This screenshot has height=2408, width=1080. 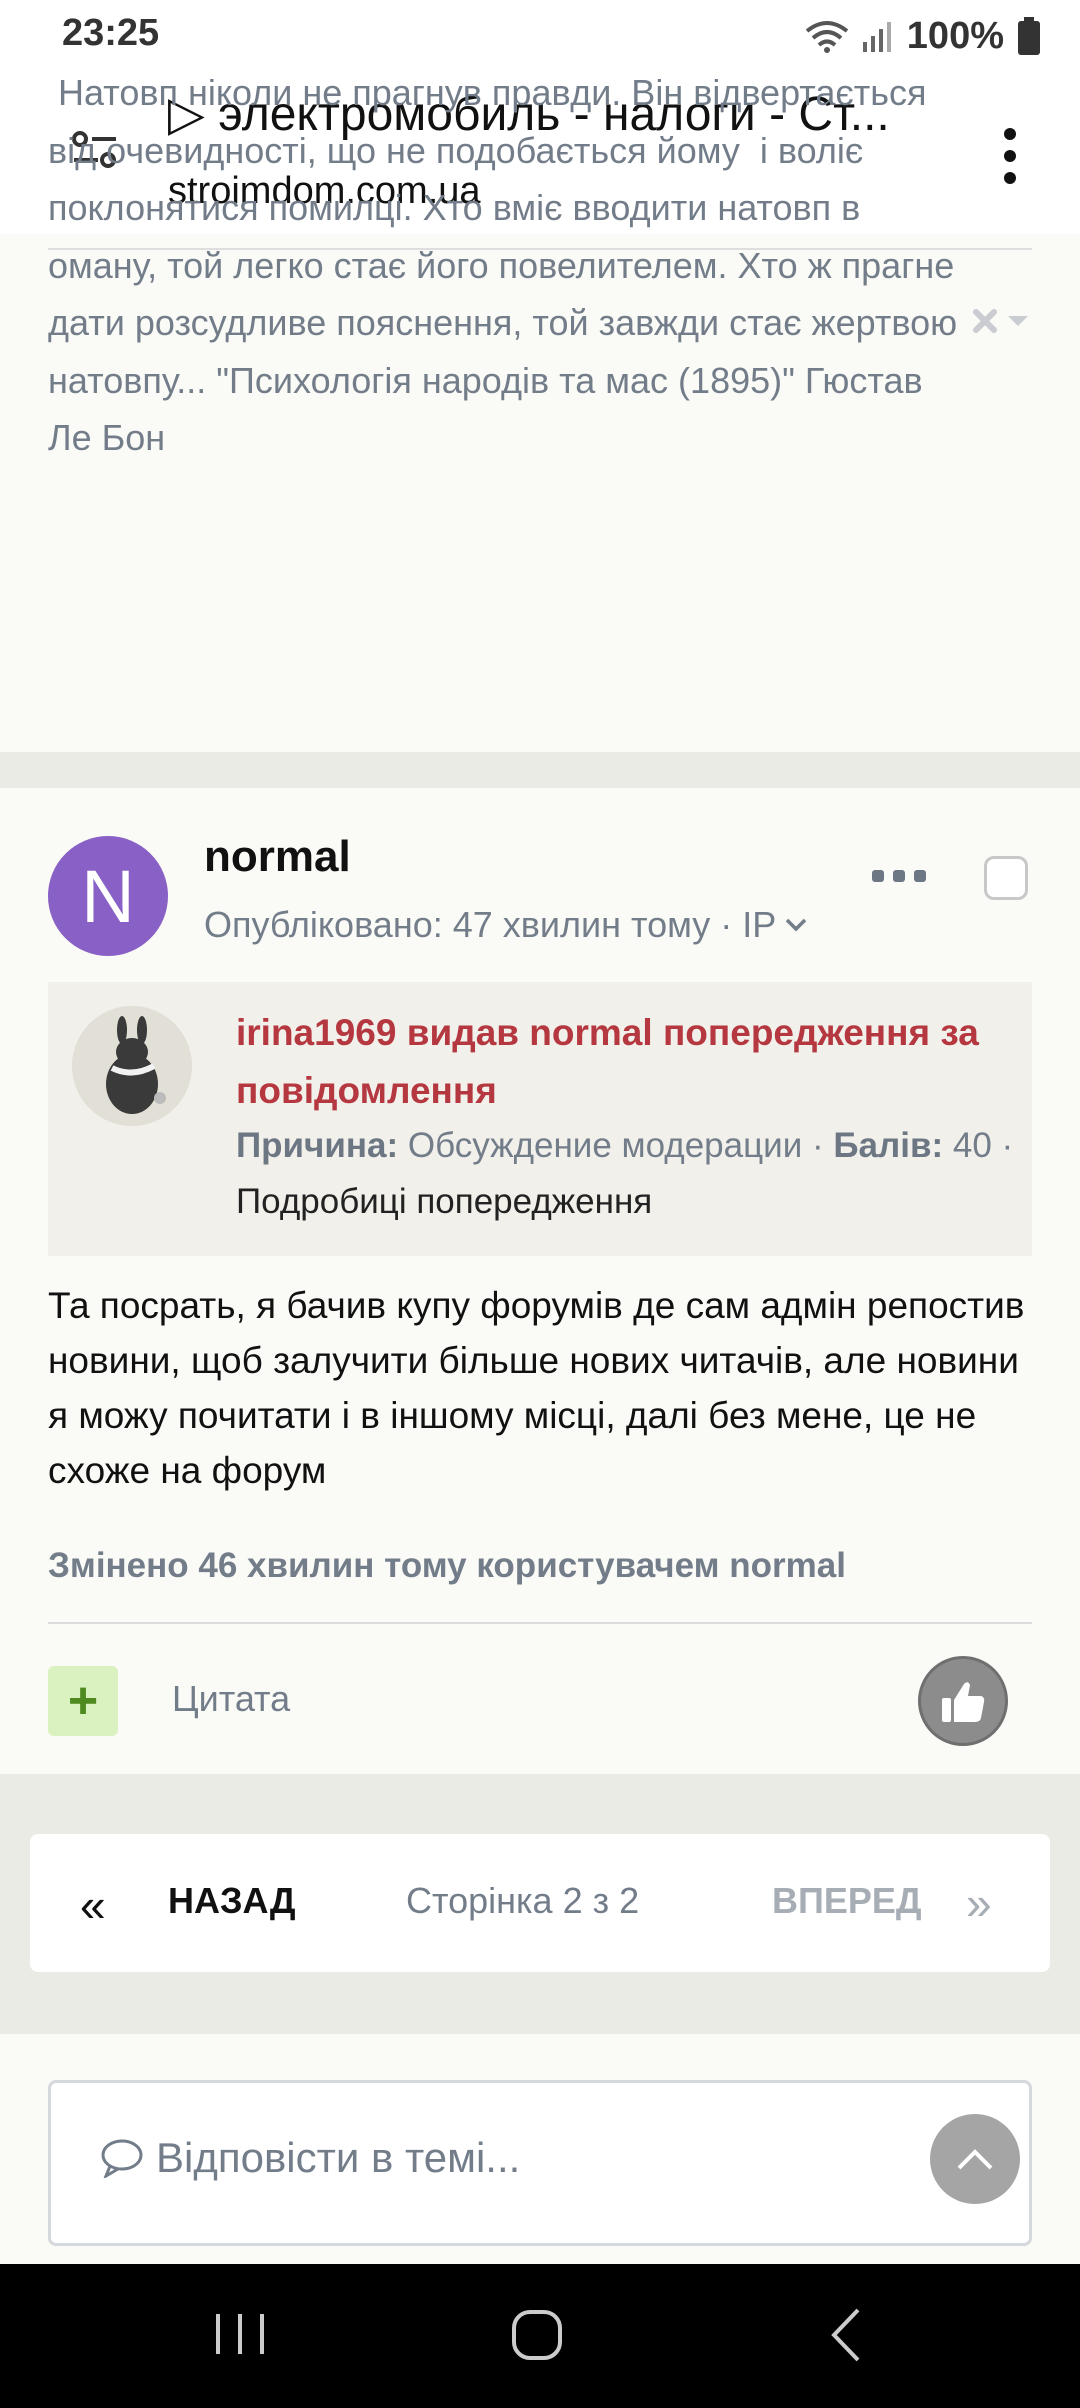 What do you see at coordinates (1029, 36) in the screenshot?
I see `battery-icon` at bounding box center [1029, 36].